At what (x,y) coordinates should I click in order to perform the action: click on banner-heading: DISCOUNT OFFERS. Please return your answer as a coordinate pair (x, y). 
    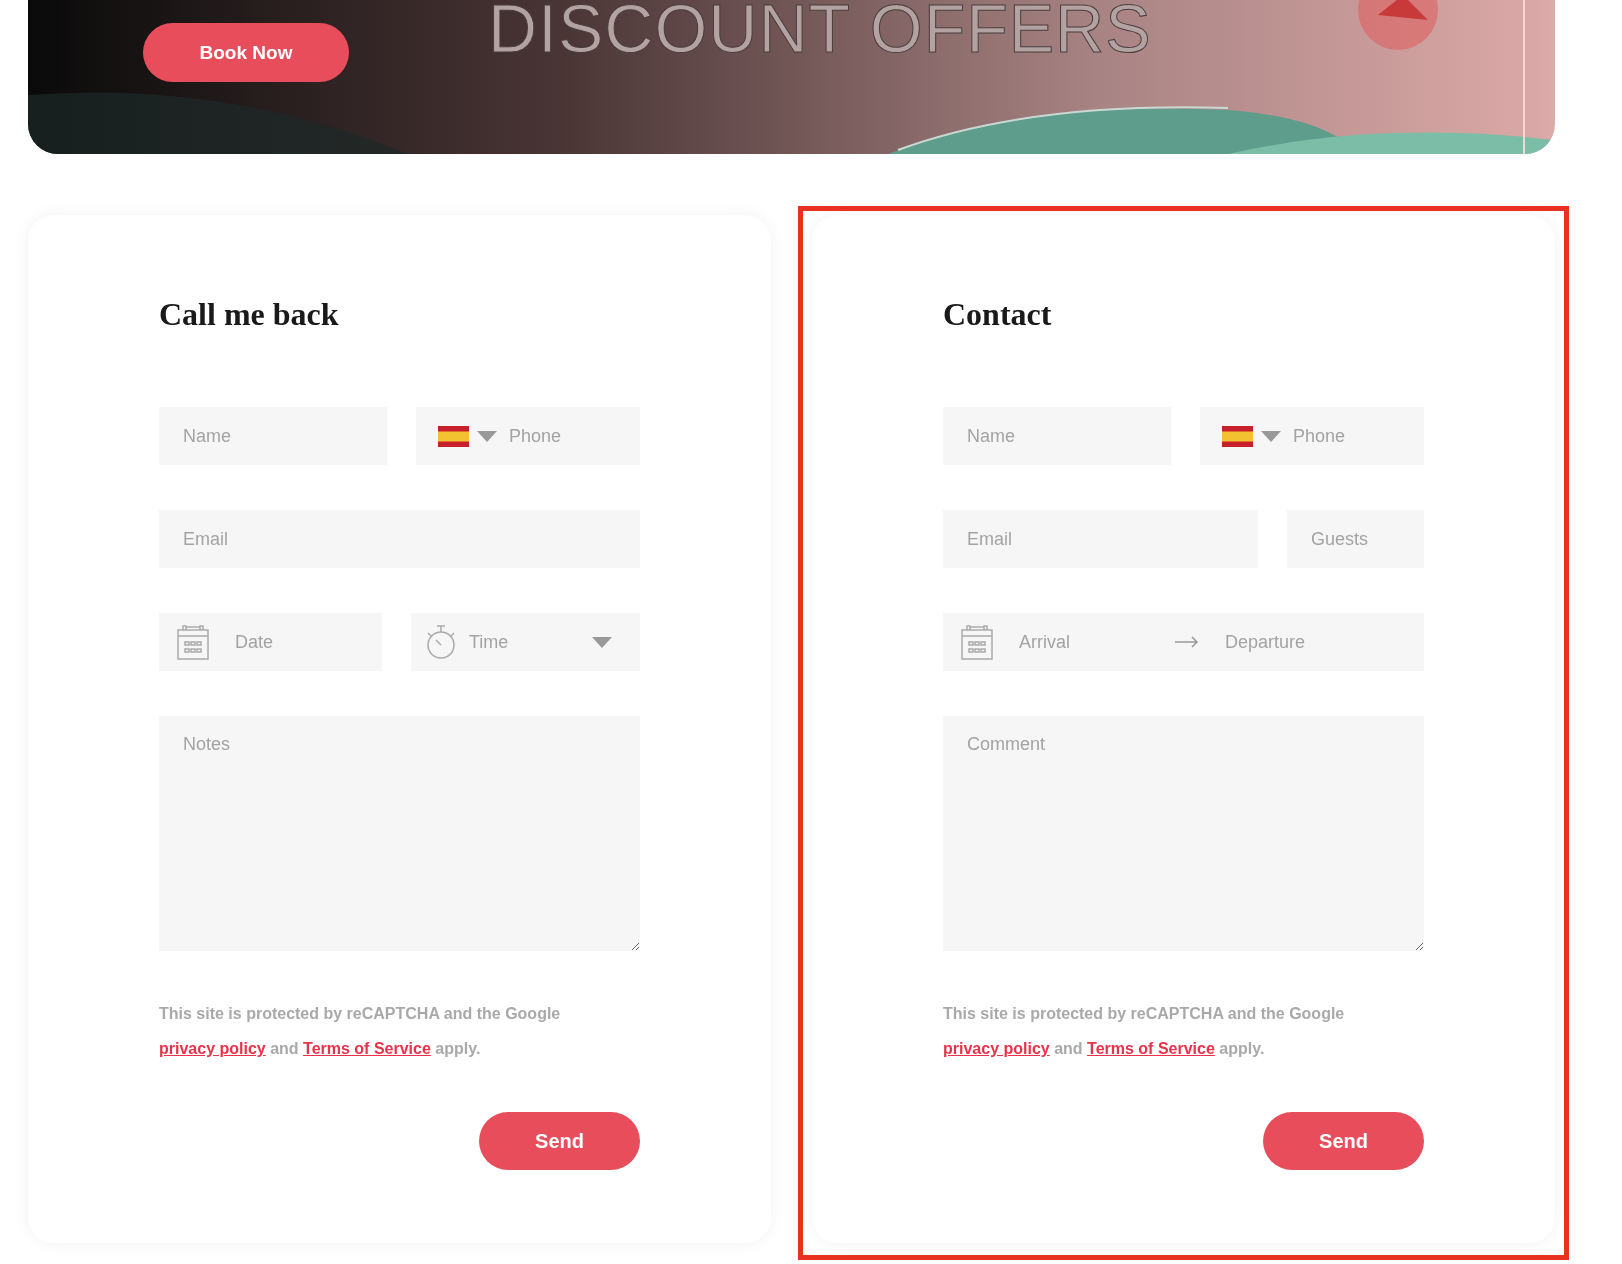
    Looking at the image, I should click on (820, 31).